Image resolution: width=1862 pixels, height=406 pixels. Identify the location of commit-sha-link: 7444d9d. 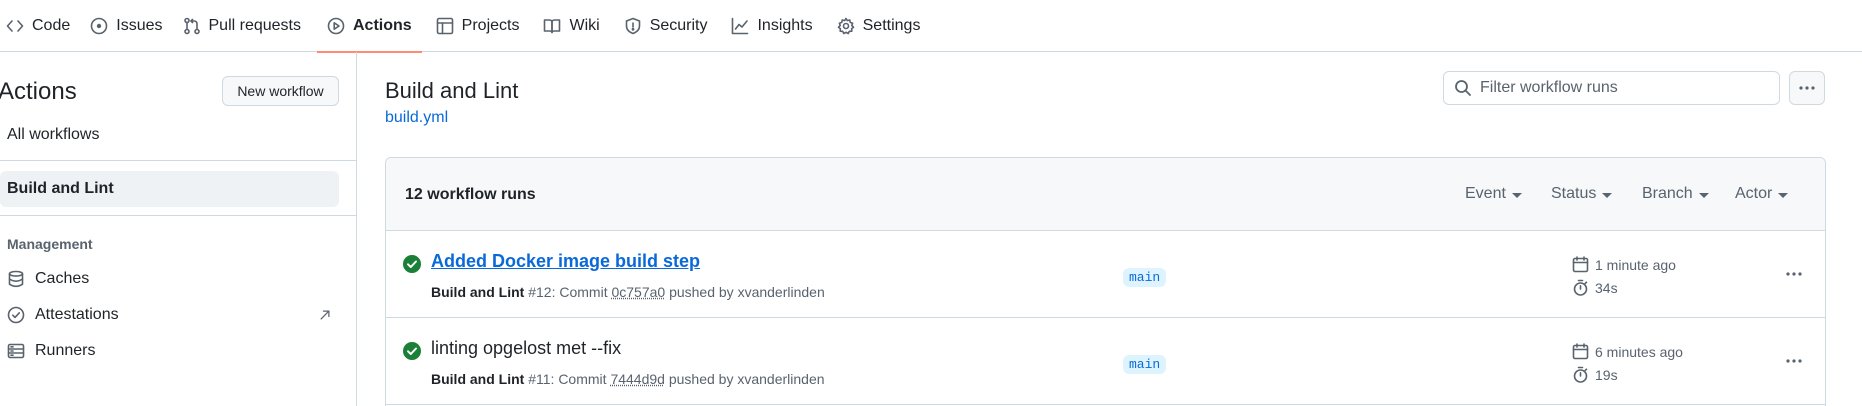
(637, 379).